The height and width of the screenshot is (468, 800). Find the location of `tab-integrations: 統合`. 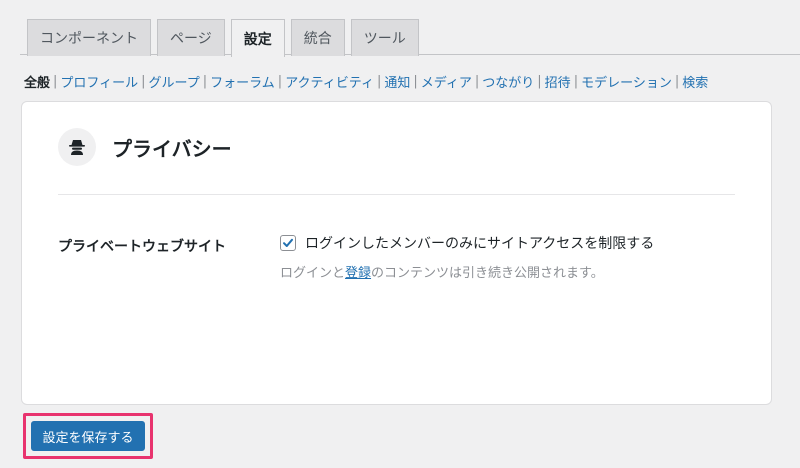

tab-integrations: 統合 is located at coordinates (317, 37).